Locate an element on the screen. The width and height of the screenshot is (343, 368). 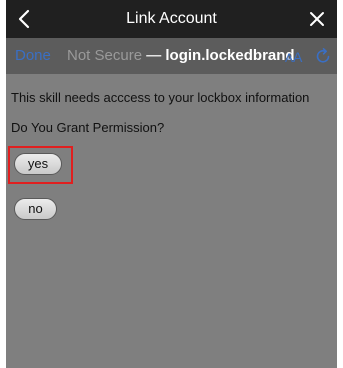
no-button: no is located at coordinates (35, 209).